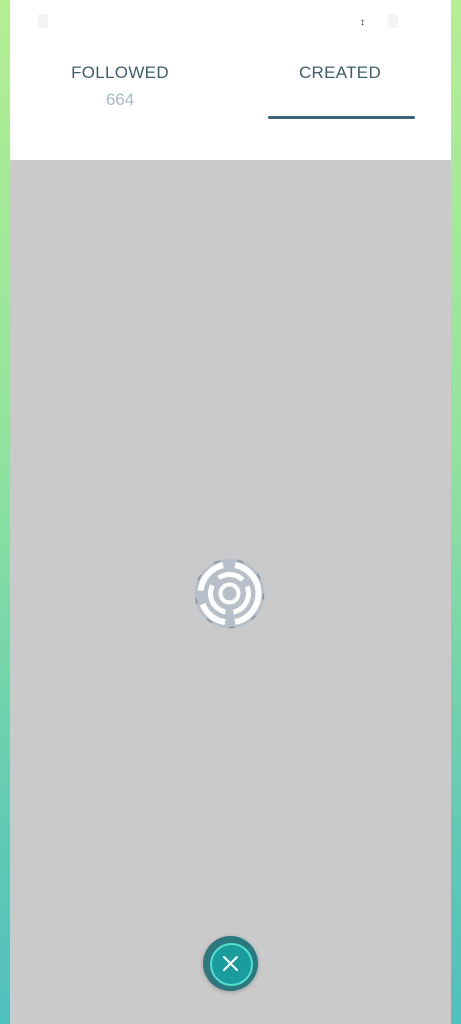  What do you see at coordinates (230, 23) in the screenshot?
I see `status-bar: ↕` at bounding box center [230, 23].